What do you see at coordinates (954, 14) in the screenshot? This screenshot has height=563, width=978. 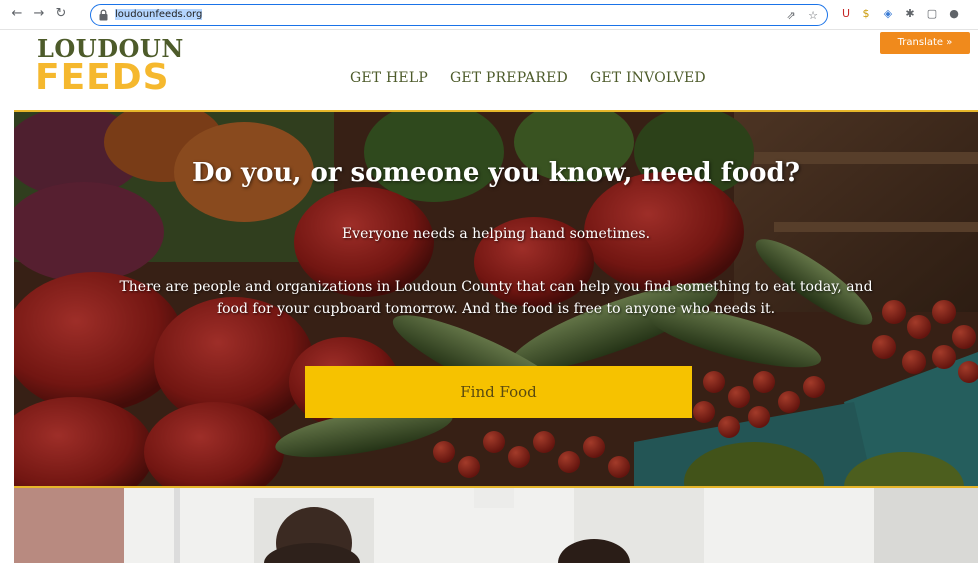 I see `profile-avatar-icon: ●` at bounding box center [954, 14].